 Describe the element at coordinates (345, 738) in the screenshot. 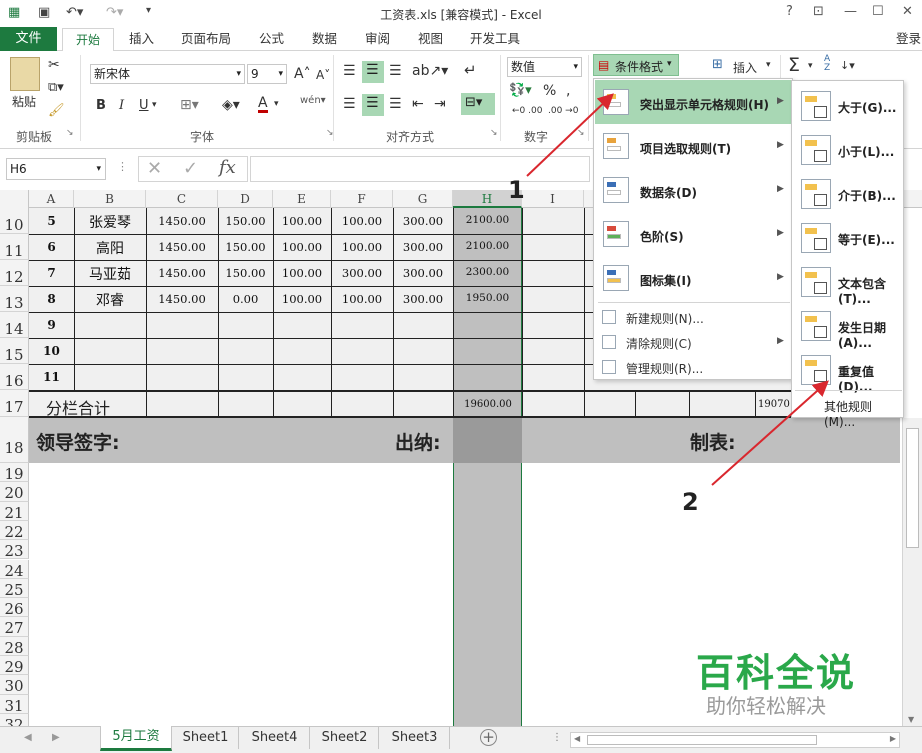

I see `sheet-tab: Sheet2` at that location.